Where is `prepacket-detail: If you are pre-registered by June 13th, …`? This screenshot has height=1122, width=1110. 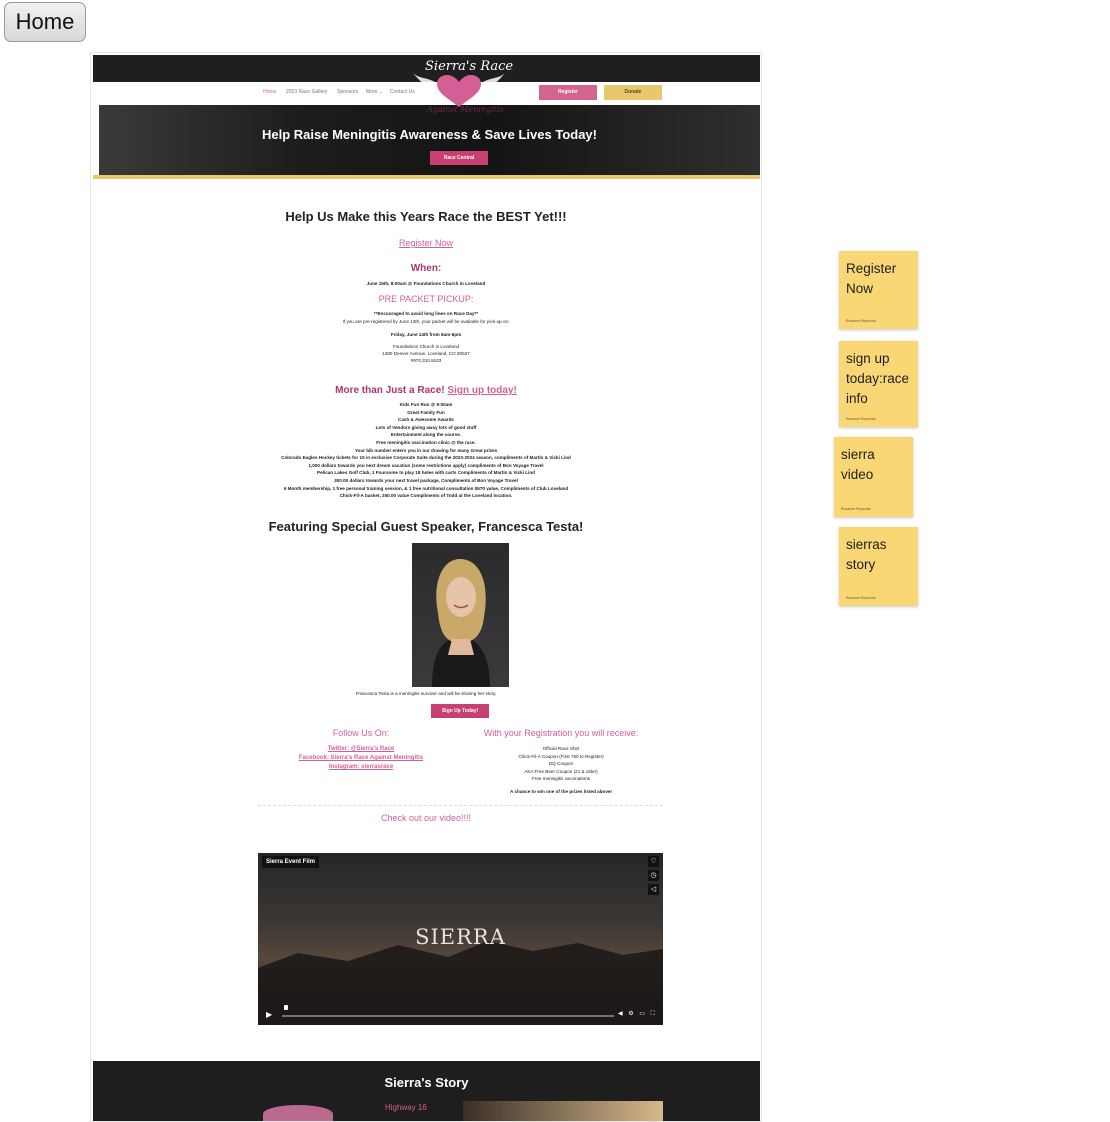 prepacket-detail: If you are pre-registered by June 13th, … is located at coordinates (426, 321).